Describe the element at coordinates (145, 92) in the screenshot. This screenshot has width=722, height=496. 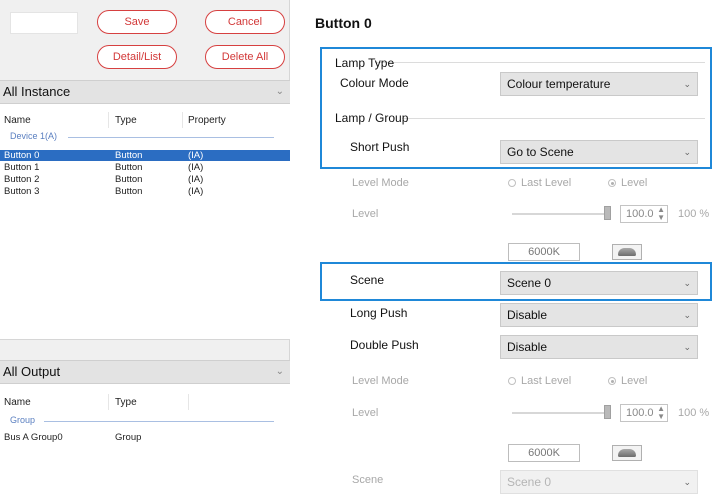
I see `instance-filter-dropdown: All Instance ⌄` at that location.